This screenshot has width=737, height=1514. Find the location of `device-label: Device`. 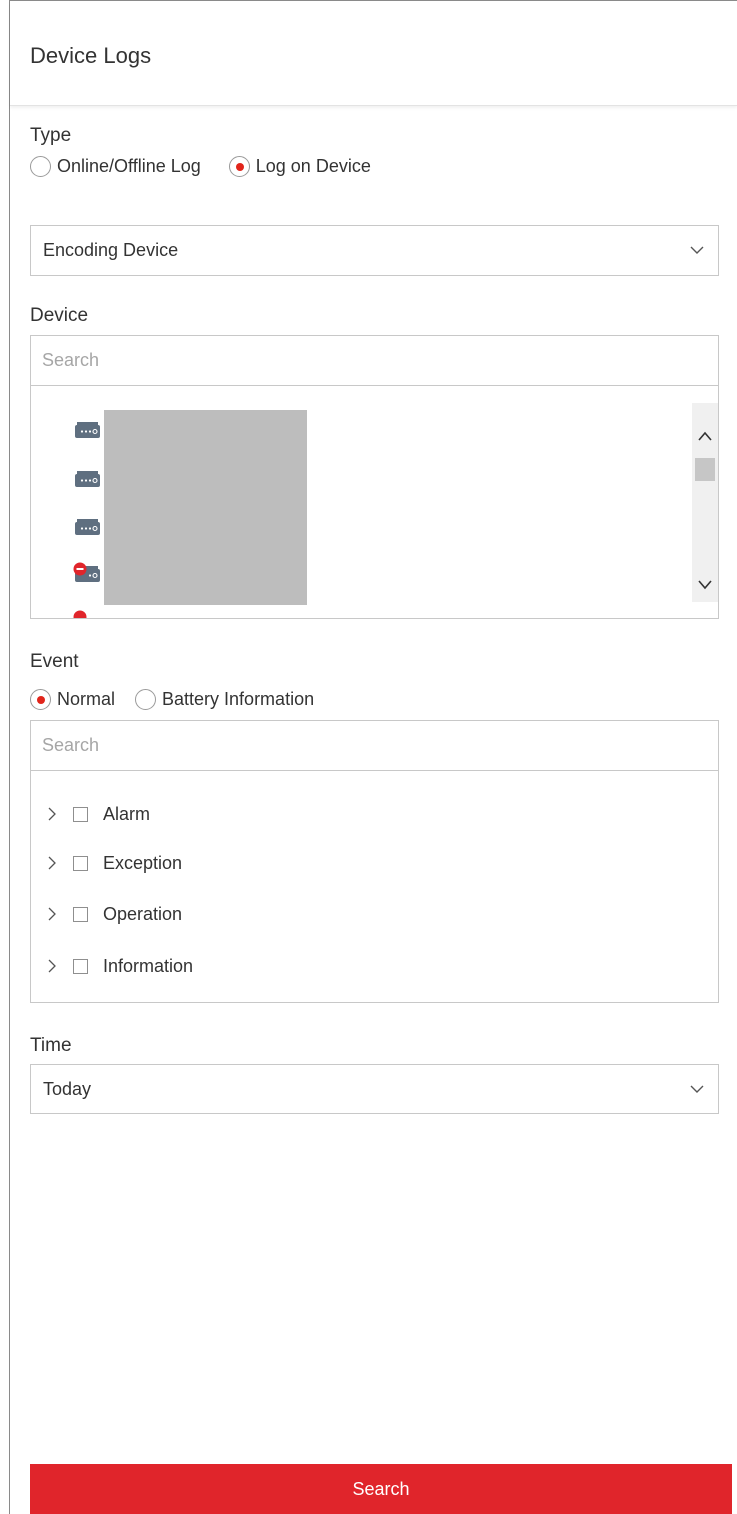

device-label: Device is located at coordinates (59, 315).